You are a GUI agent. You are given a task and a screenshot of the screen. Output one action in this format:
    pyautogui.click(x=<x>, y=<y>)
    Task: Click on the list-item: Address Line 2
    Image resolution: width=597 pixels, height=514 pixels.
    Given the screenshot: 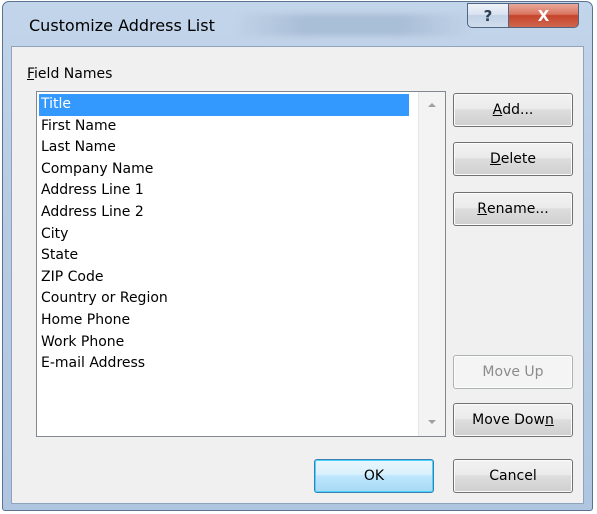 What is the action you would take?
    pyautogui.click(x=224, y=213)
    